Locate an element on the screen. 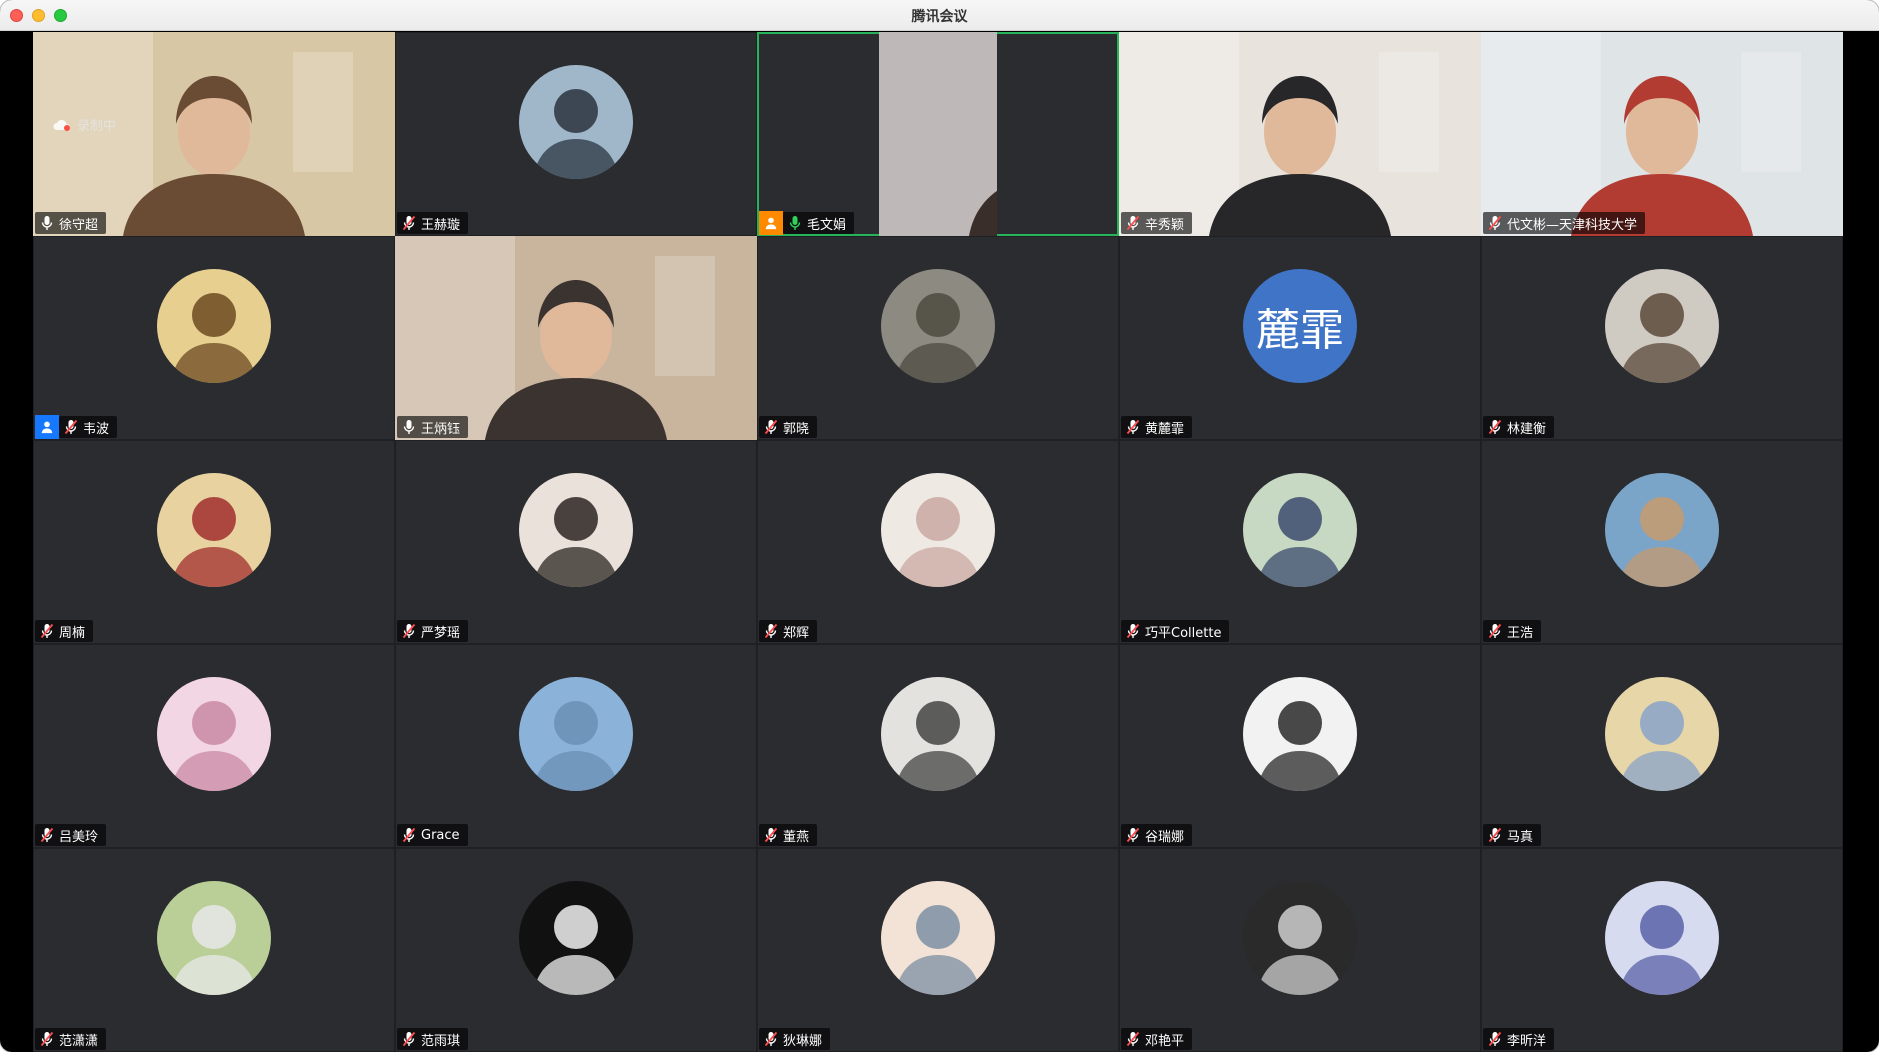 The width and height of the screenshot is (1879, 1052). participant-tile: 王浩 is located at coordinates (1662, 542).